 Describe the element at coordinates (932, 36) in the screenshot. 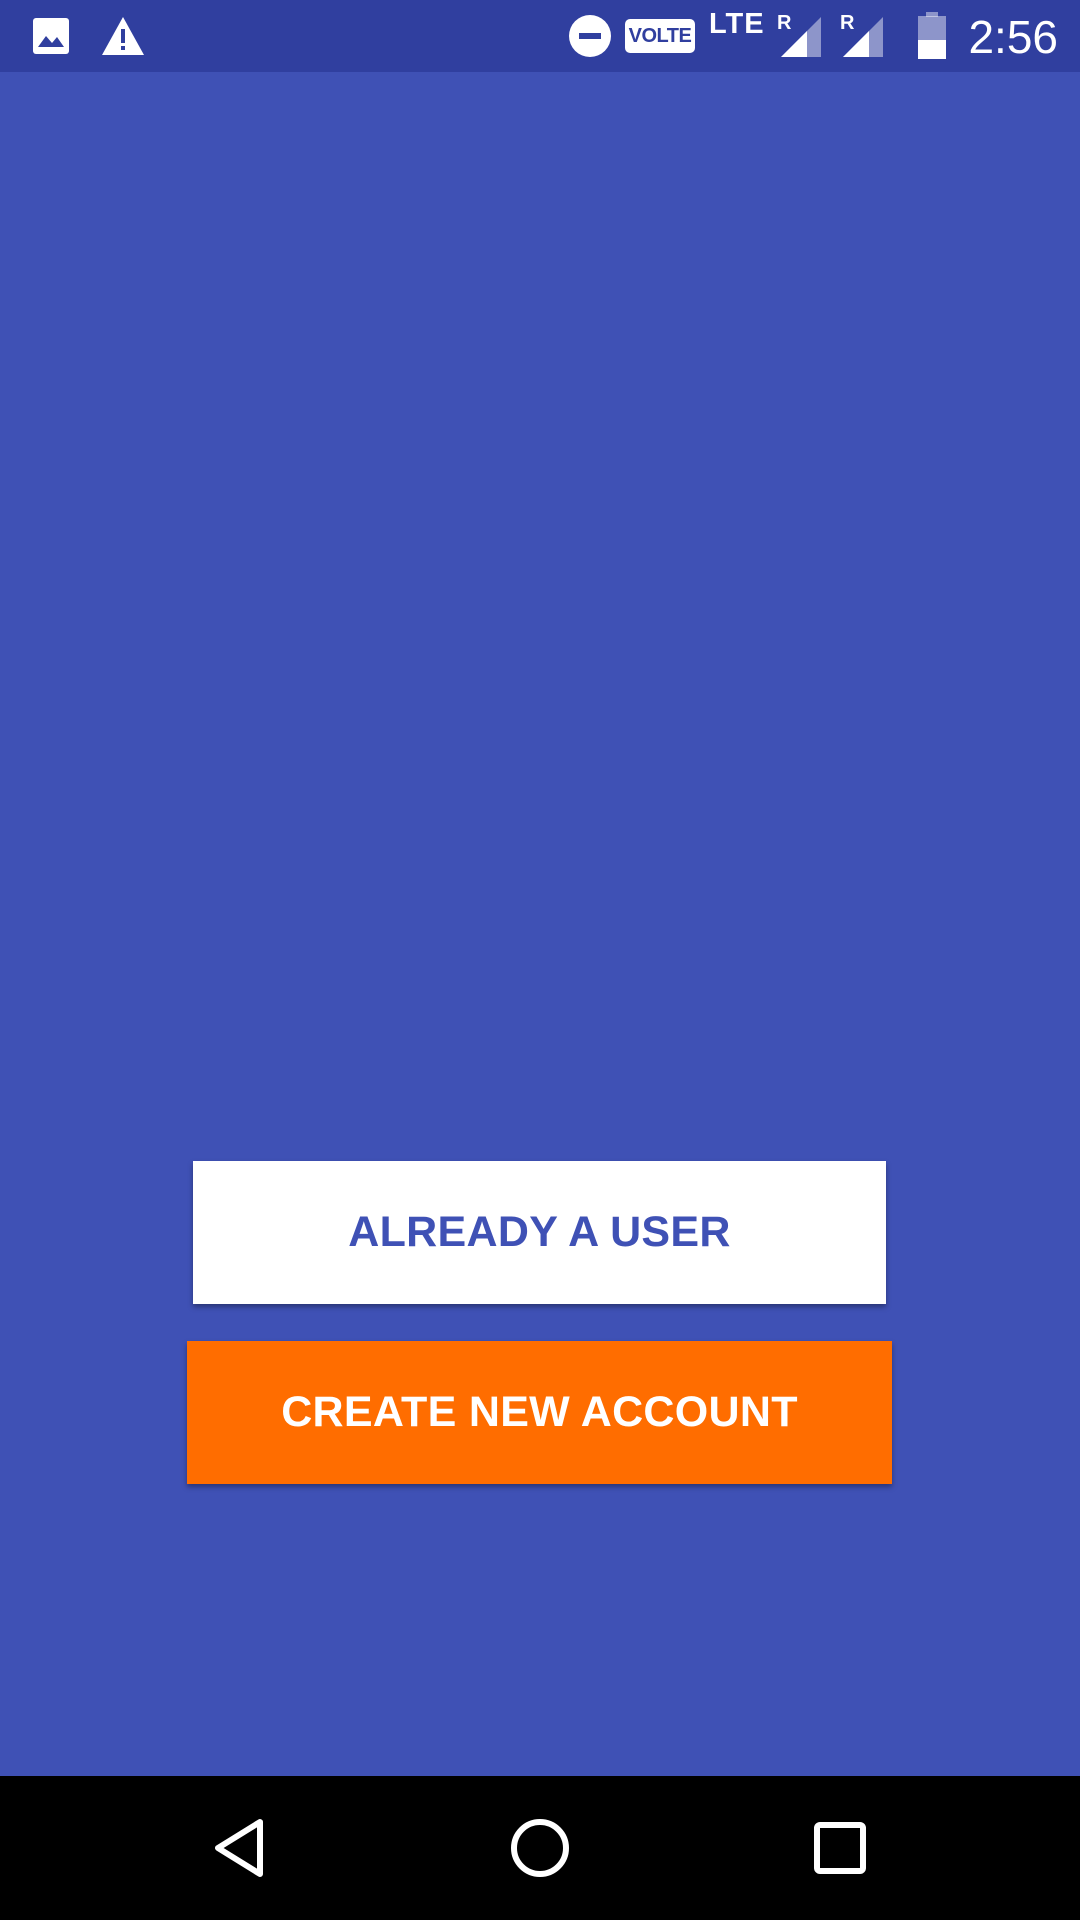

I see `battery-icon` at that location.